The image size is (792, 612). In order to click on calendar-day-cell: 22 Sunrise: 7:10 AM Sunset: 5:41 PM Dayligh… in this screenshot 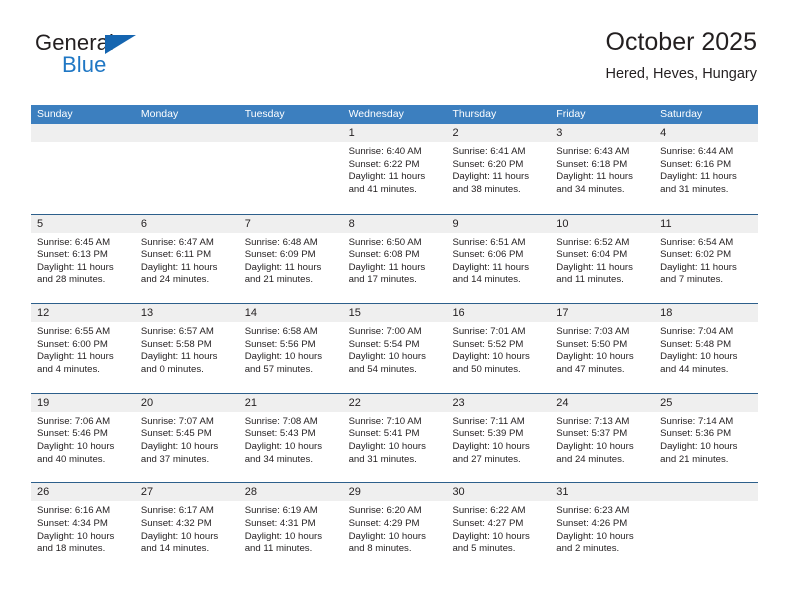, I will do `click(394, 438)`.